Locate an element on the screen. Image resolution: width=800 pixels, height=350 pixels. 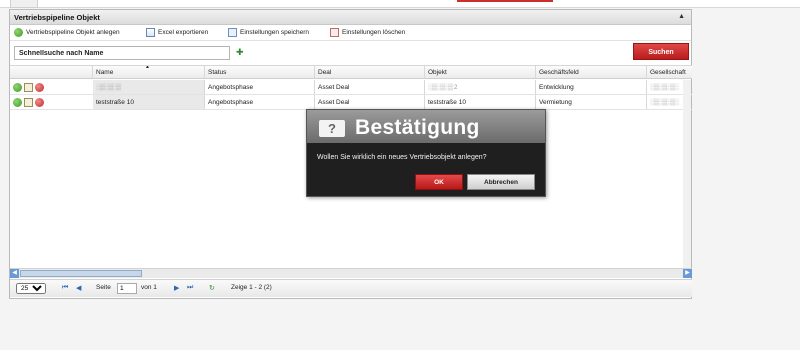
scroll-left-icon: ◀ is located at coordinates (14, 273).